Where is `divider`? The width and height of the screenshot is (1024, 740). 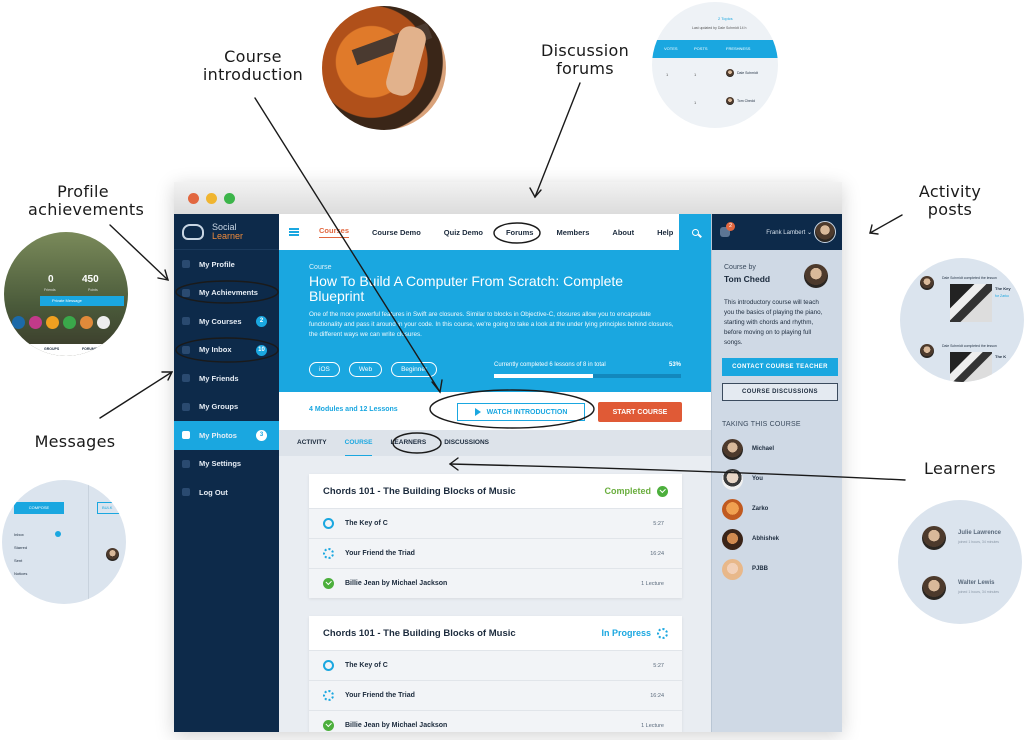
divider is located at coordinates (88, 542).